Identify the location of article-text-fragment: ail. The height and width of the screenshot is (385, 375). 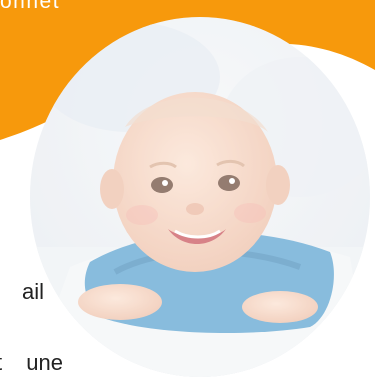
(22, 292).